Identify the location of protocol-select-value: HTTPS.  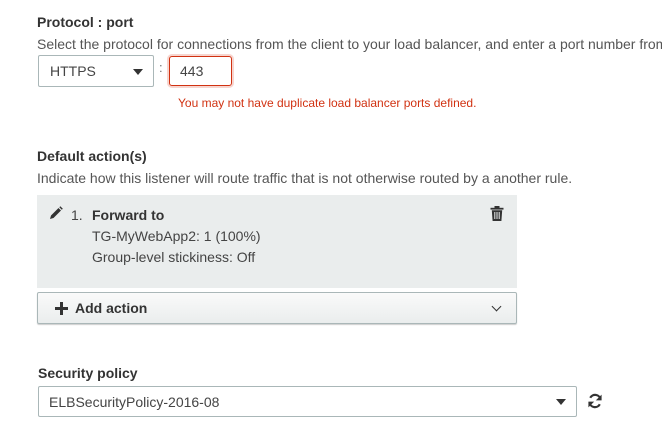
(73, 71).